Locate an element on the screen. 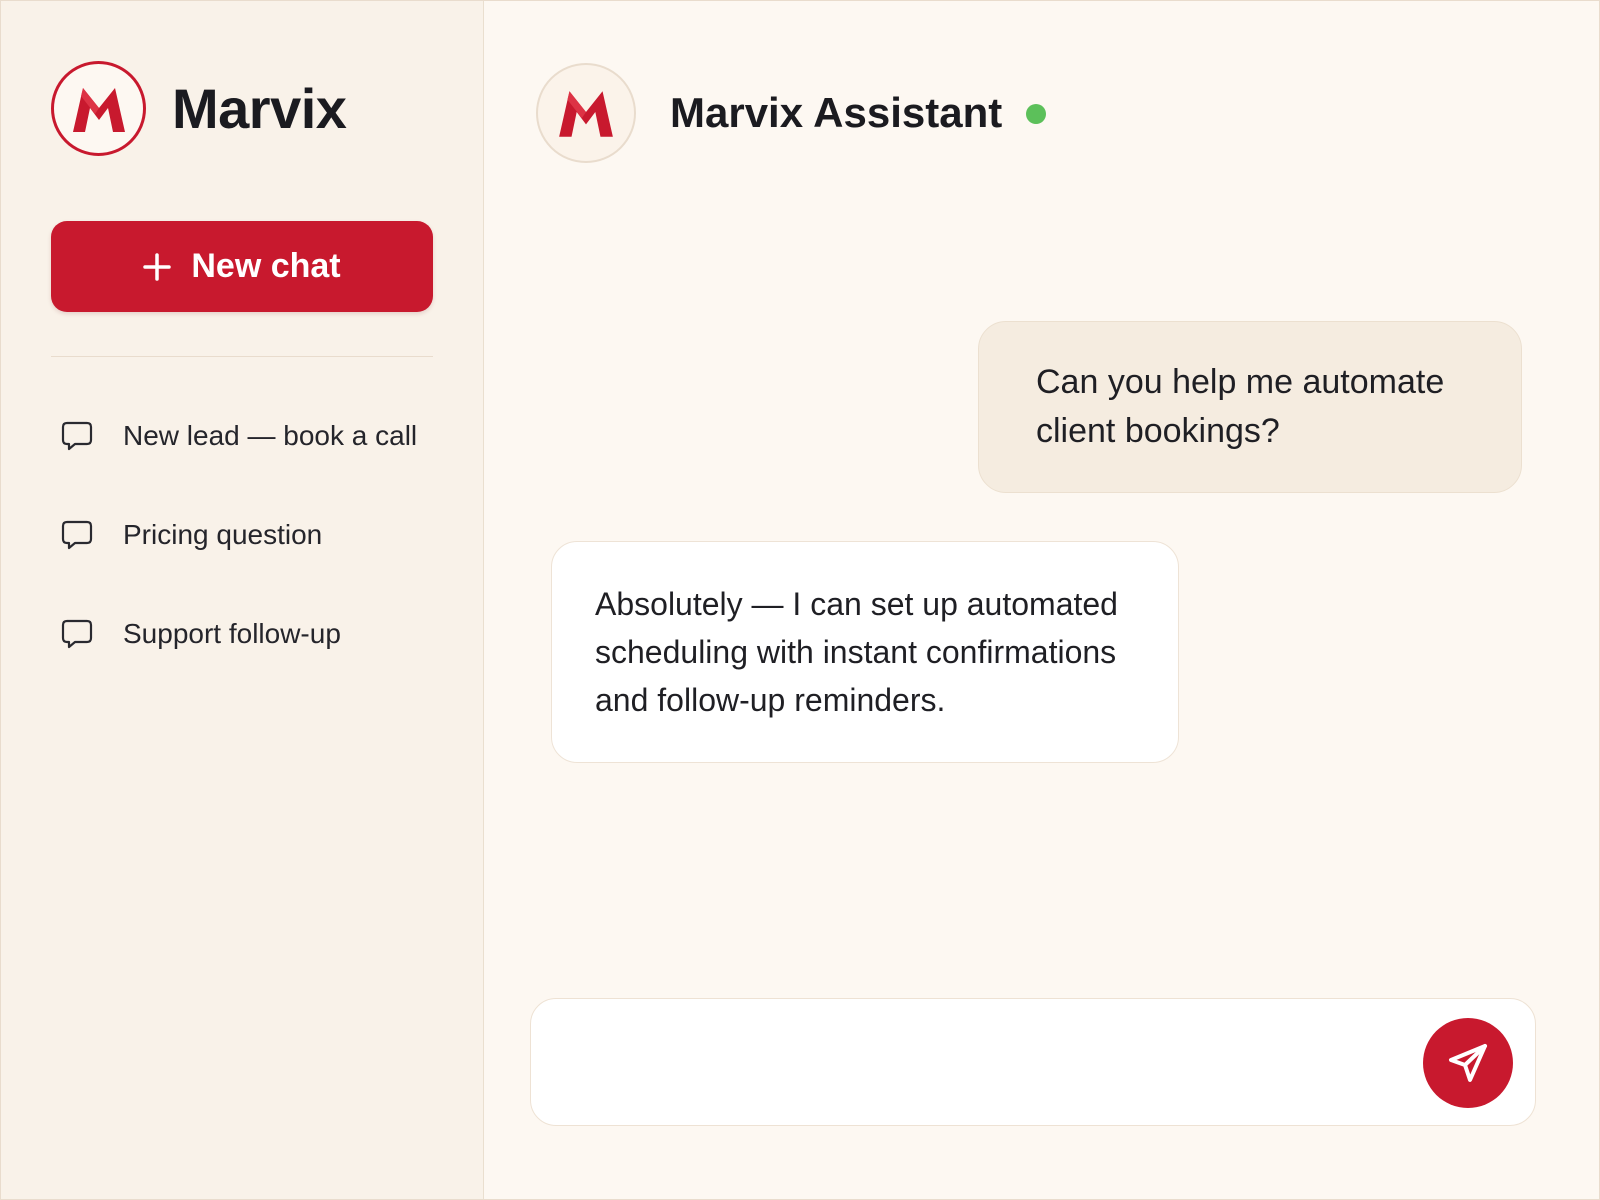 The width and height of the screenshot is (1600, 1200). history-item-support: Support follow-up is located at coordinates (251, 634).